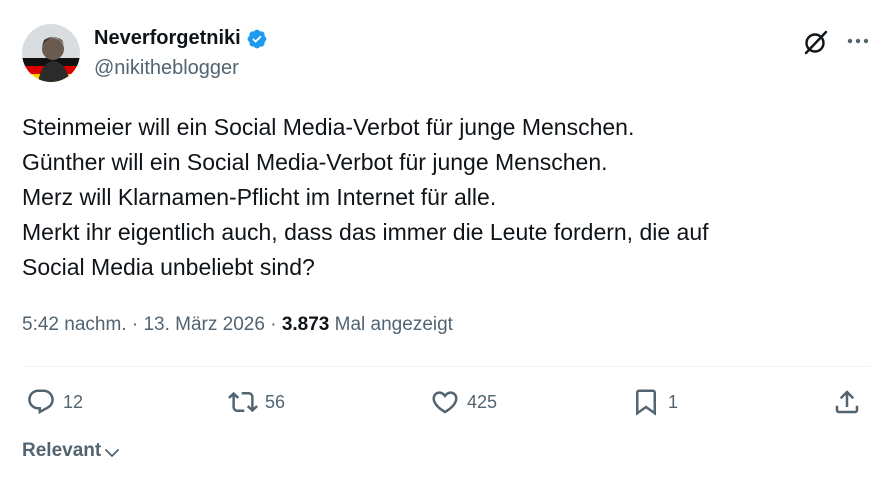 The width and height of the screenshot is (891, 478). Describe the element at coordinates (858, 41) in the screenshot. I see `more-options-icon` at that location.